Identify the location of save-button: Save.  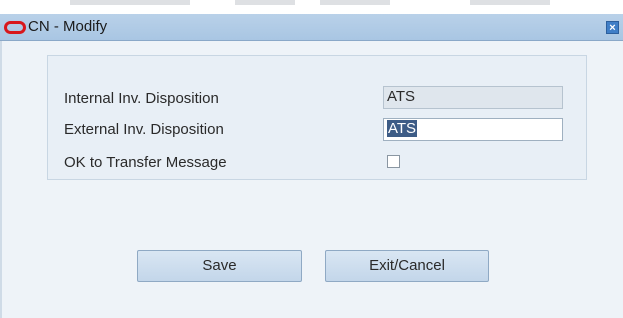
(219, 266).